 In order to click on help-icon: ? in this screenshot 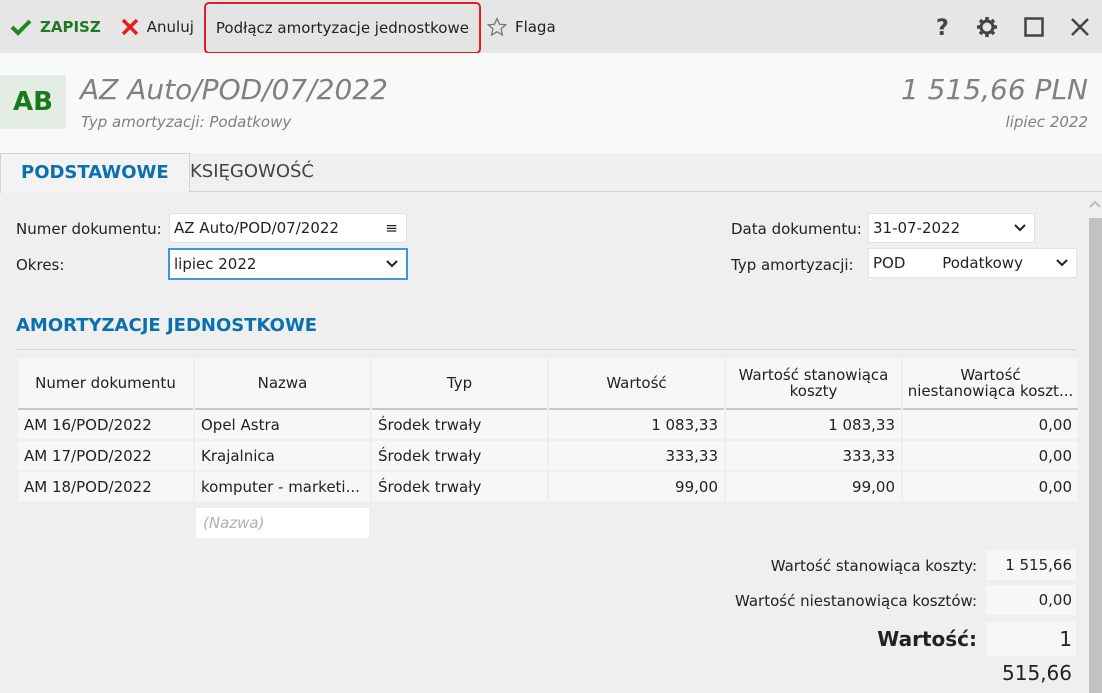, I will do `click(942, 27)`.